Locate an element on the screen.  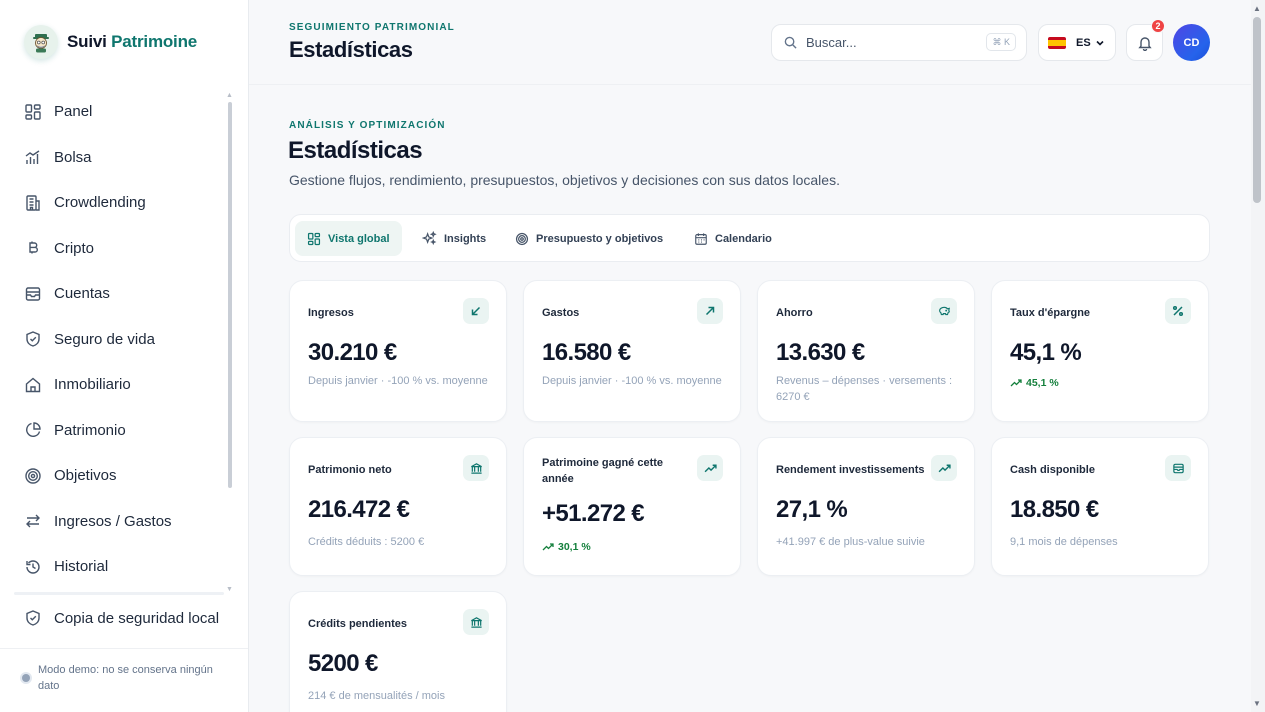
header-title: Estadísticas is located at coordinates (351, 49).